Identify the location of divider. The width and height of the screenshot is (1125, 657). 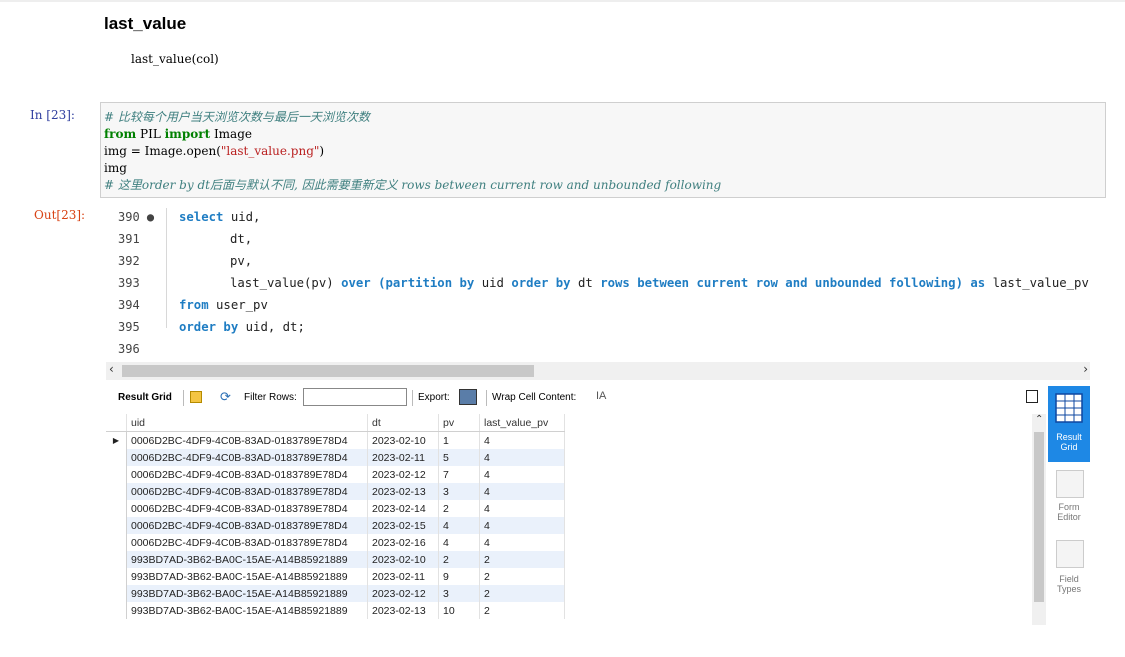
(183, 398).